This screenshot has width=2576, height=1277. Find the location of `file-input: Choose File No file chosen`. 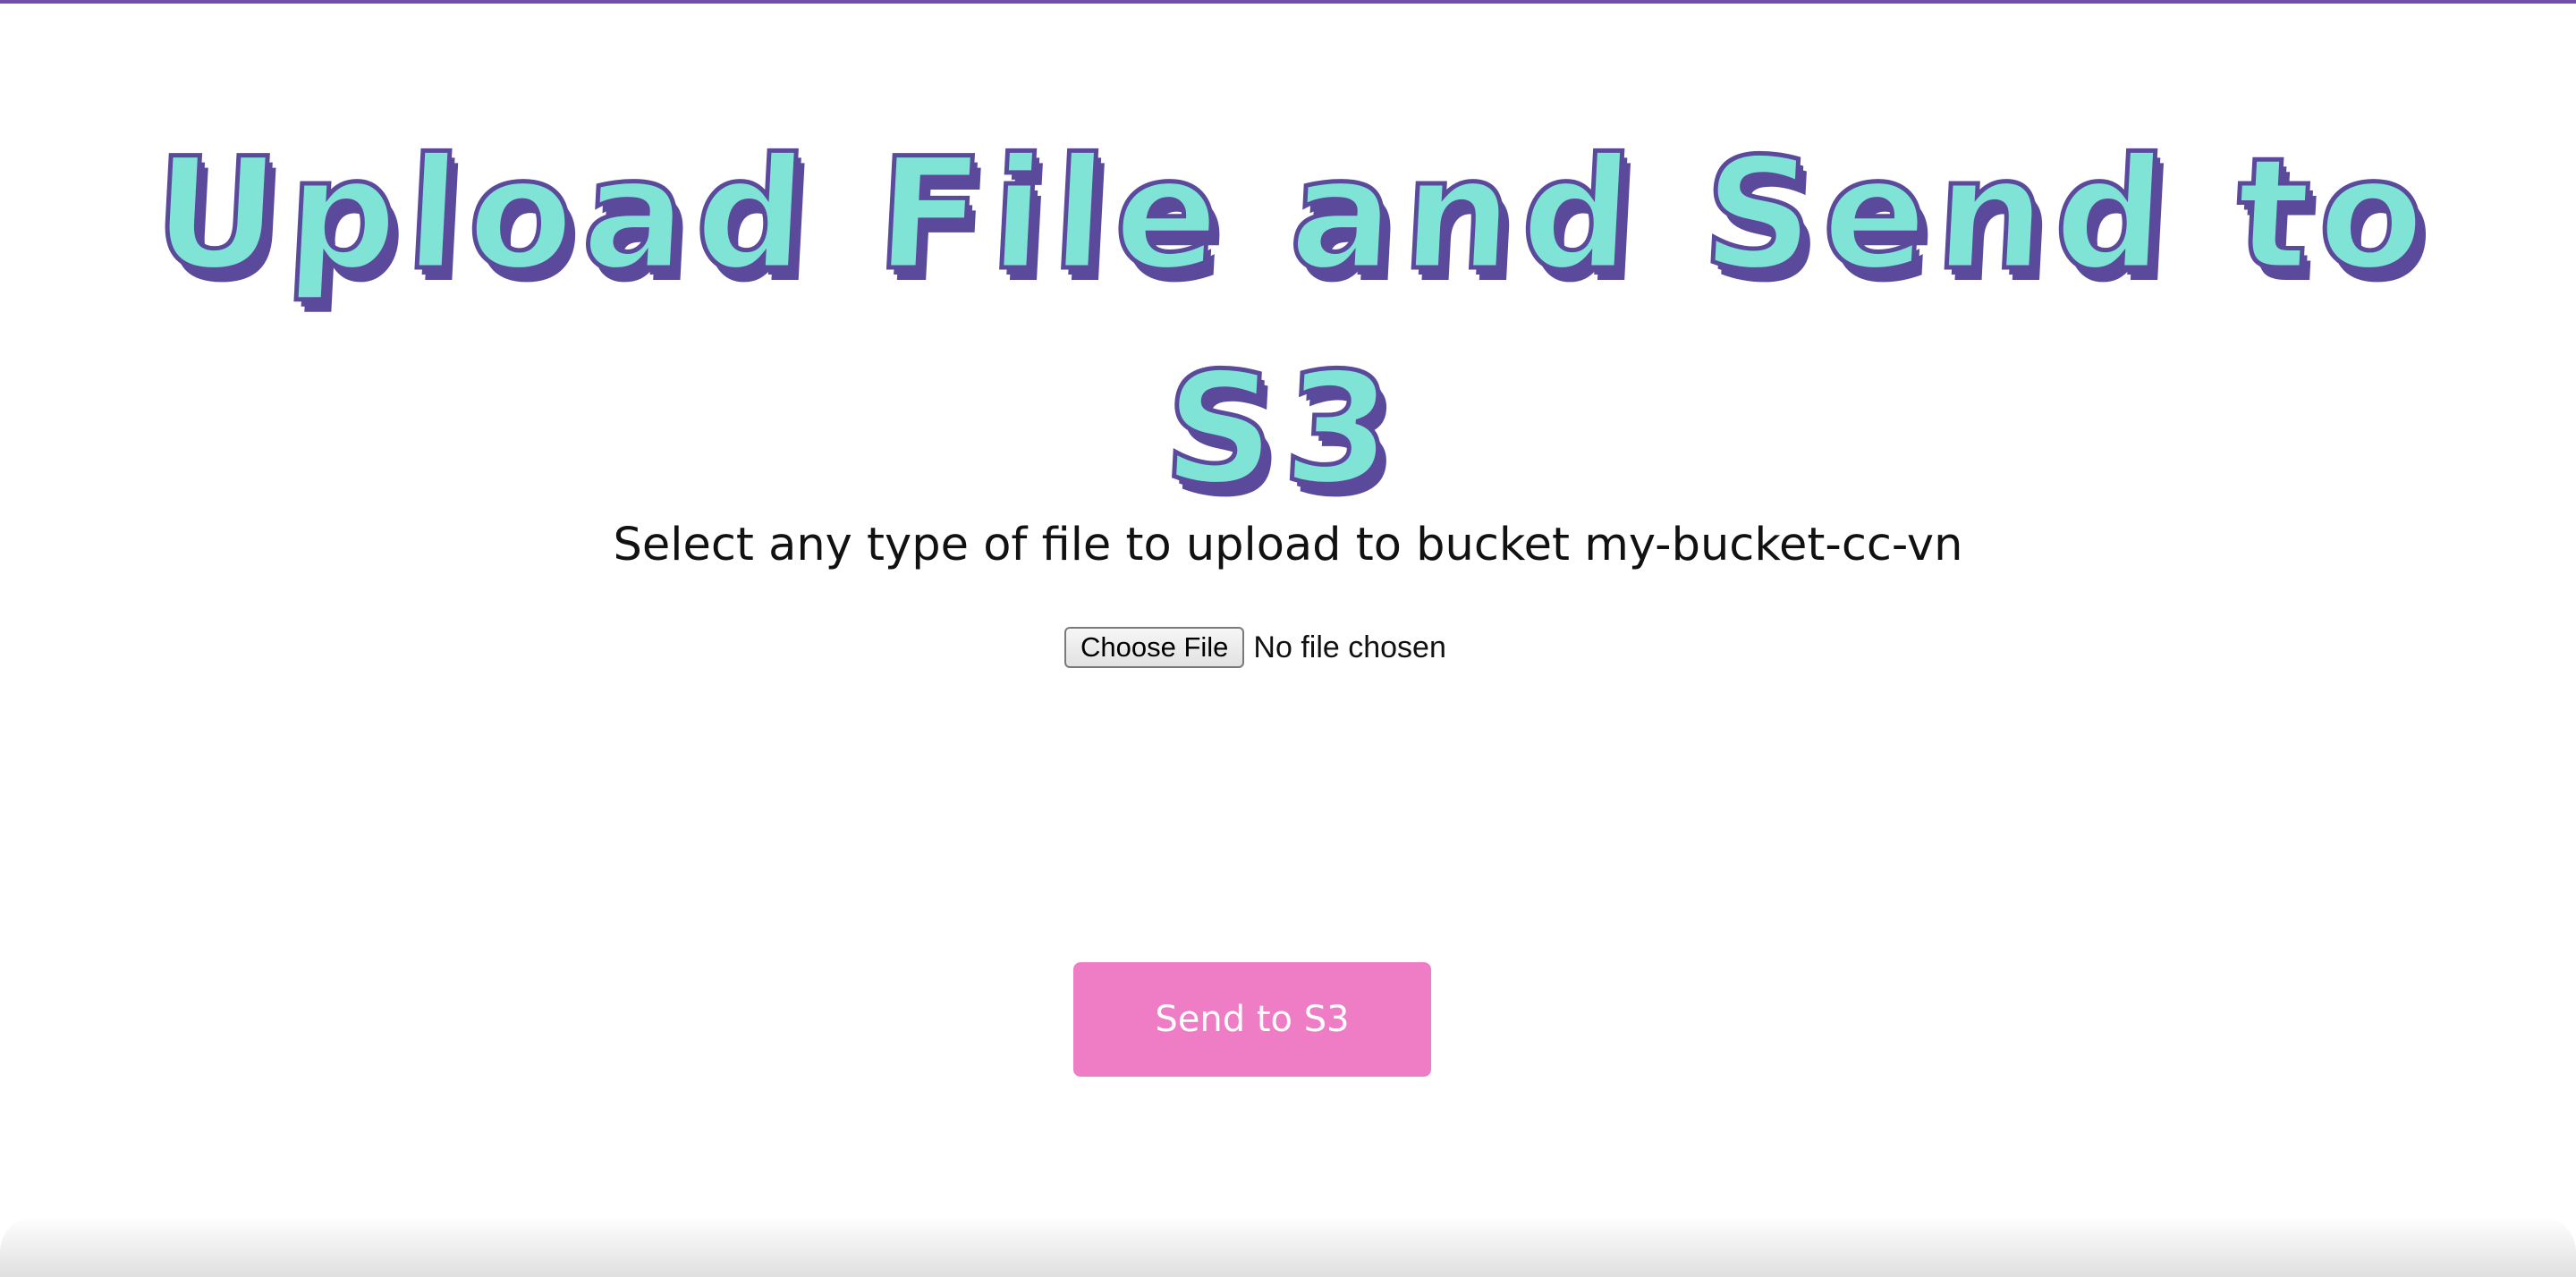

file-input: Choose File No file chosen is located at coordinates (1255, 647).